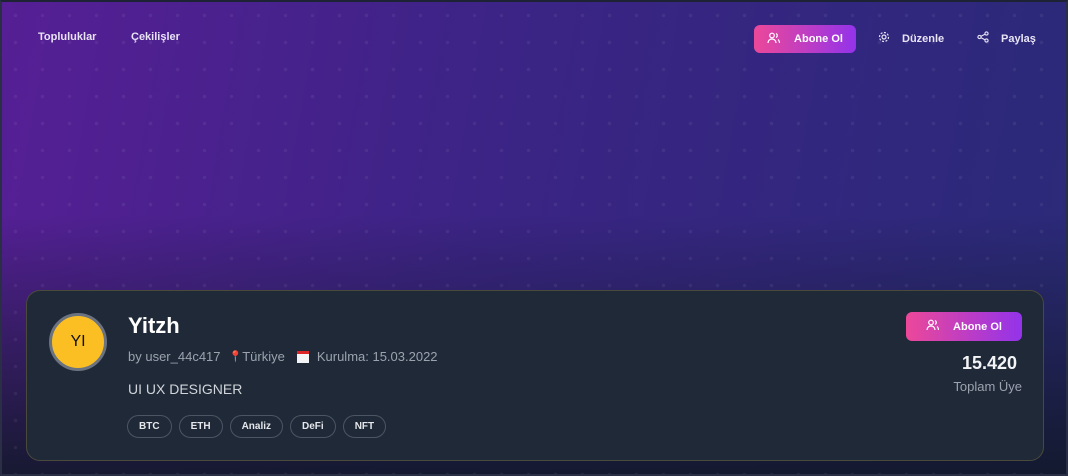 The width and height of the screenshot is (1068, 476). I want to click on tag: Analiz, so click(256, 426).